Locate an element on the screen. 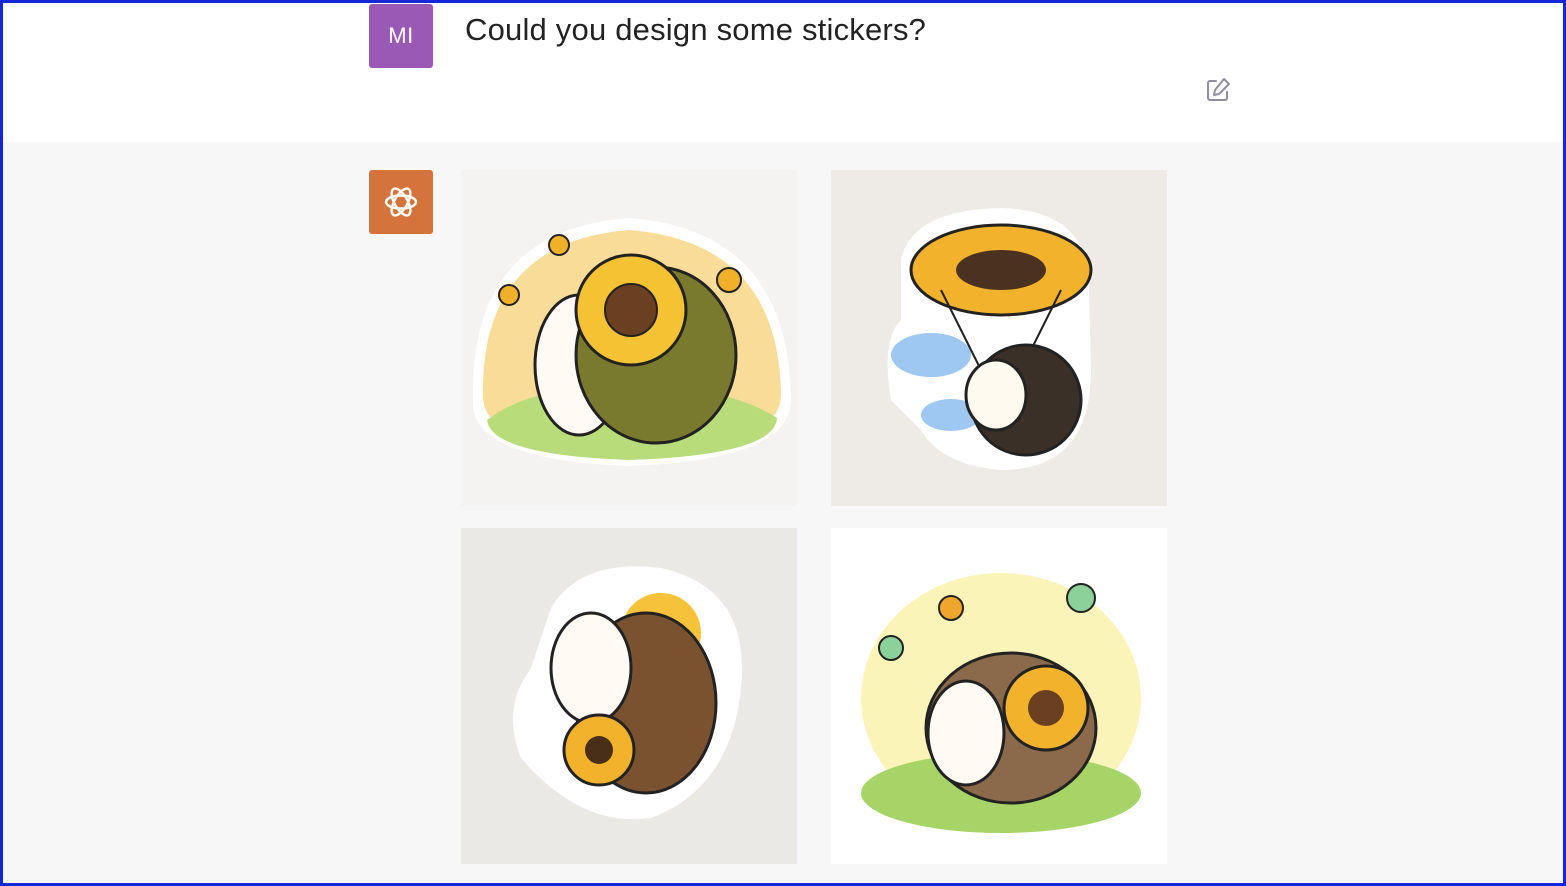 The image size is (1566, 886). user-avatar-initials: MI is located at coordinates (401, 35).